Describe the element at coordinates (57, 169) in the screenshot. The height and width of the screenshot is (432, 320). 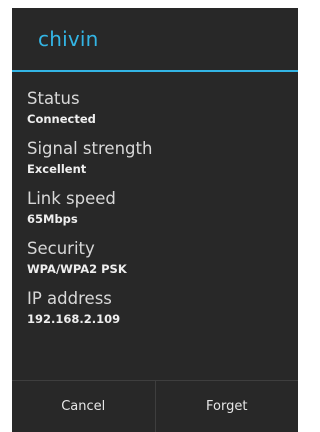
I see `detail-value: Excellent` at that location.